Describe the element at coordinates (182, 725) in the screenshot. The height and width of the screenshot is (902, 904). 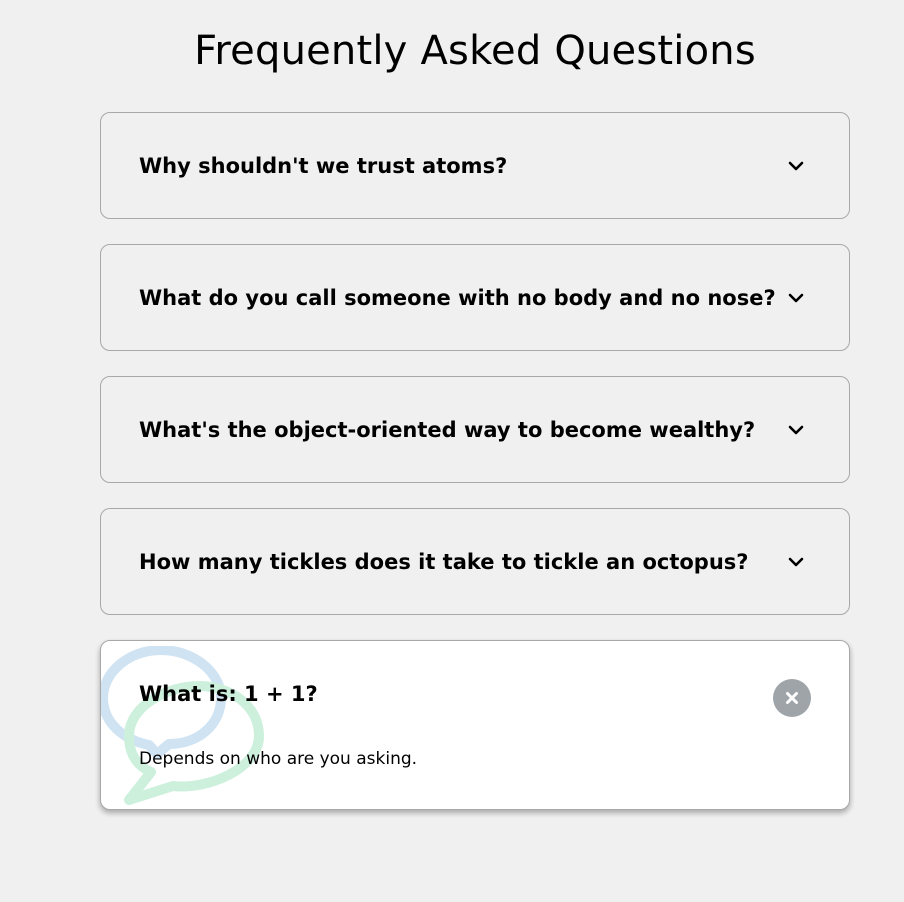
I see `chat-bubbles-icon` at that location.